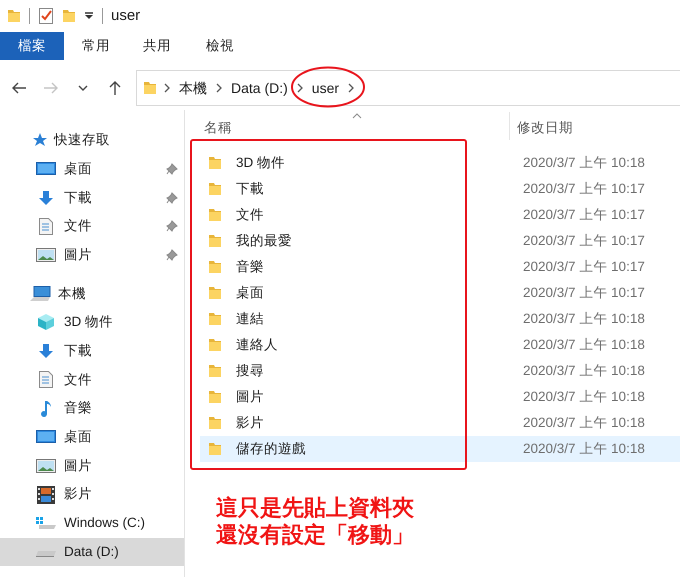 Image resolution: width=680 pixels, height=577 pixels. I want to click on breadcrumb-link: Data (D:), so click(259, 88).